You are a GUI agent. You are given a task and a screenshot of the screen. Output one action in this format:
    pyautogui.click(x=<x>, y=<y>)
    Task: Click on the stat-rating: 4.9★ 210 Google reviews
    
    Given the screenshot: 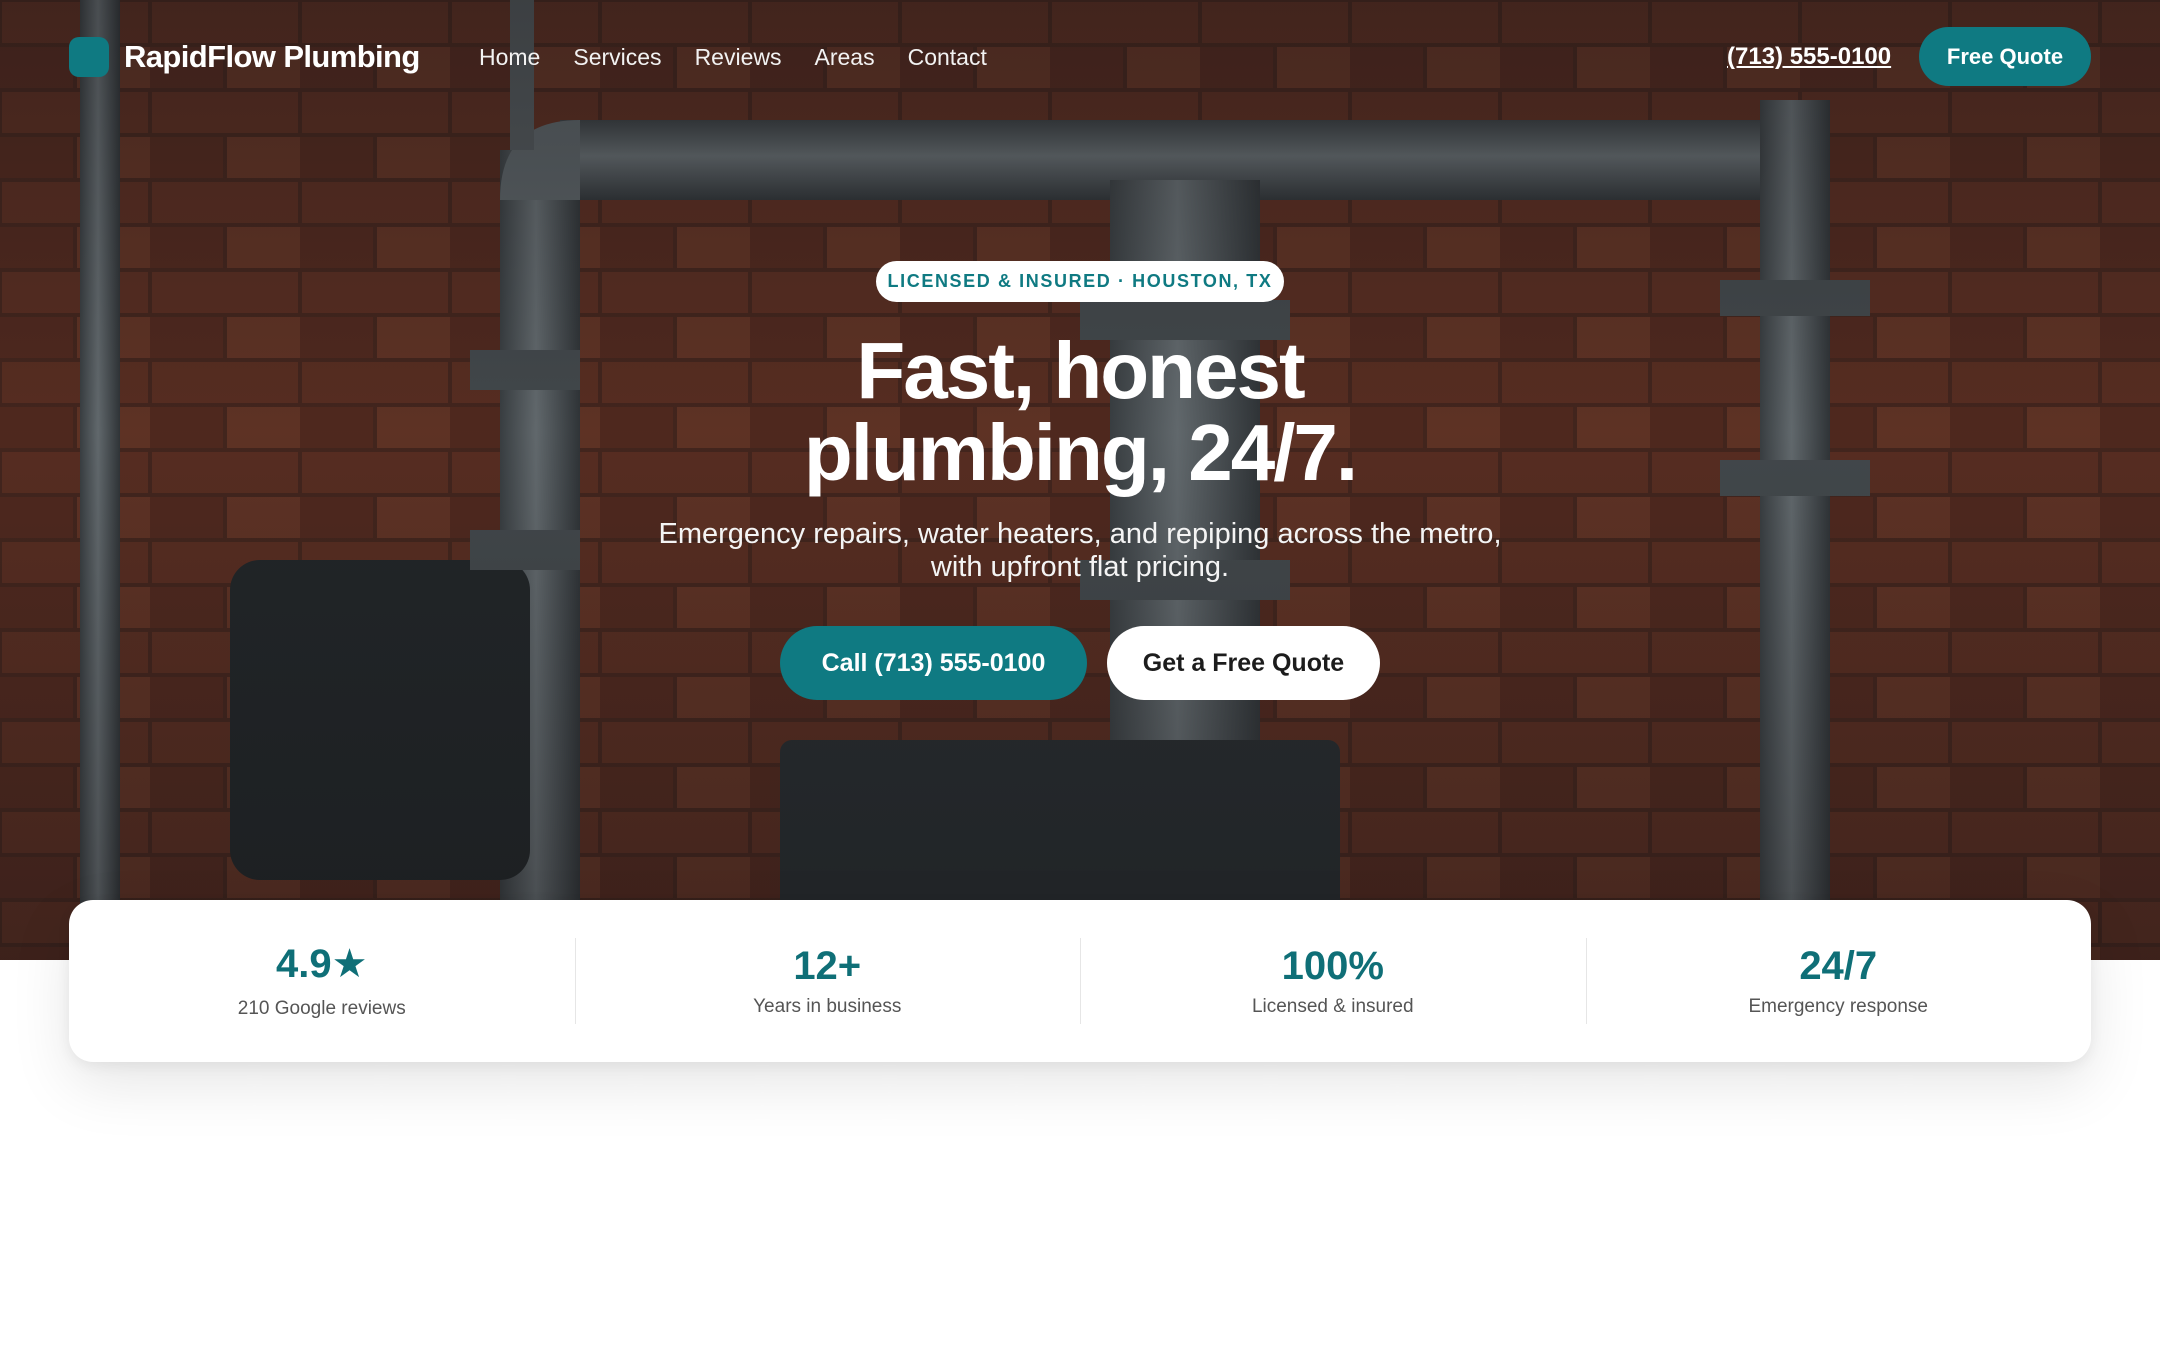 What is the action you would take?
    pyautogui.click(x=322, y=981)
    